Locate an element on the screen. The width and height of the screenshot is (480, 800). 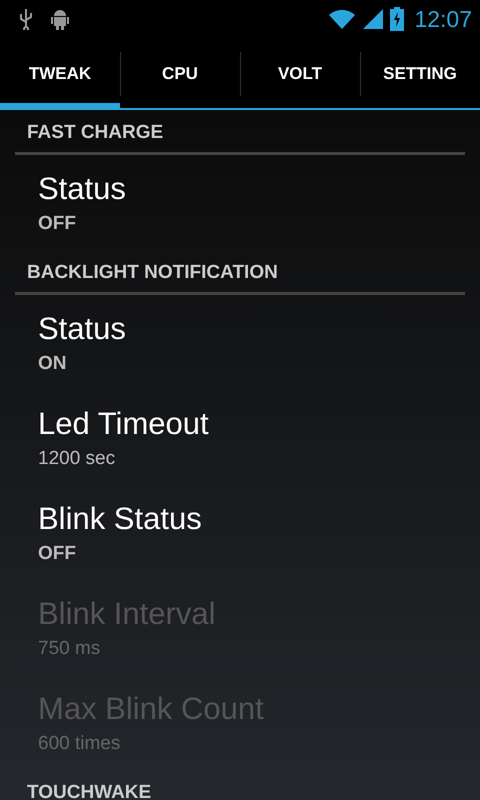
preference-summary: 750 ms is located at coordinates (69, 649).